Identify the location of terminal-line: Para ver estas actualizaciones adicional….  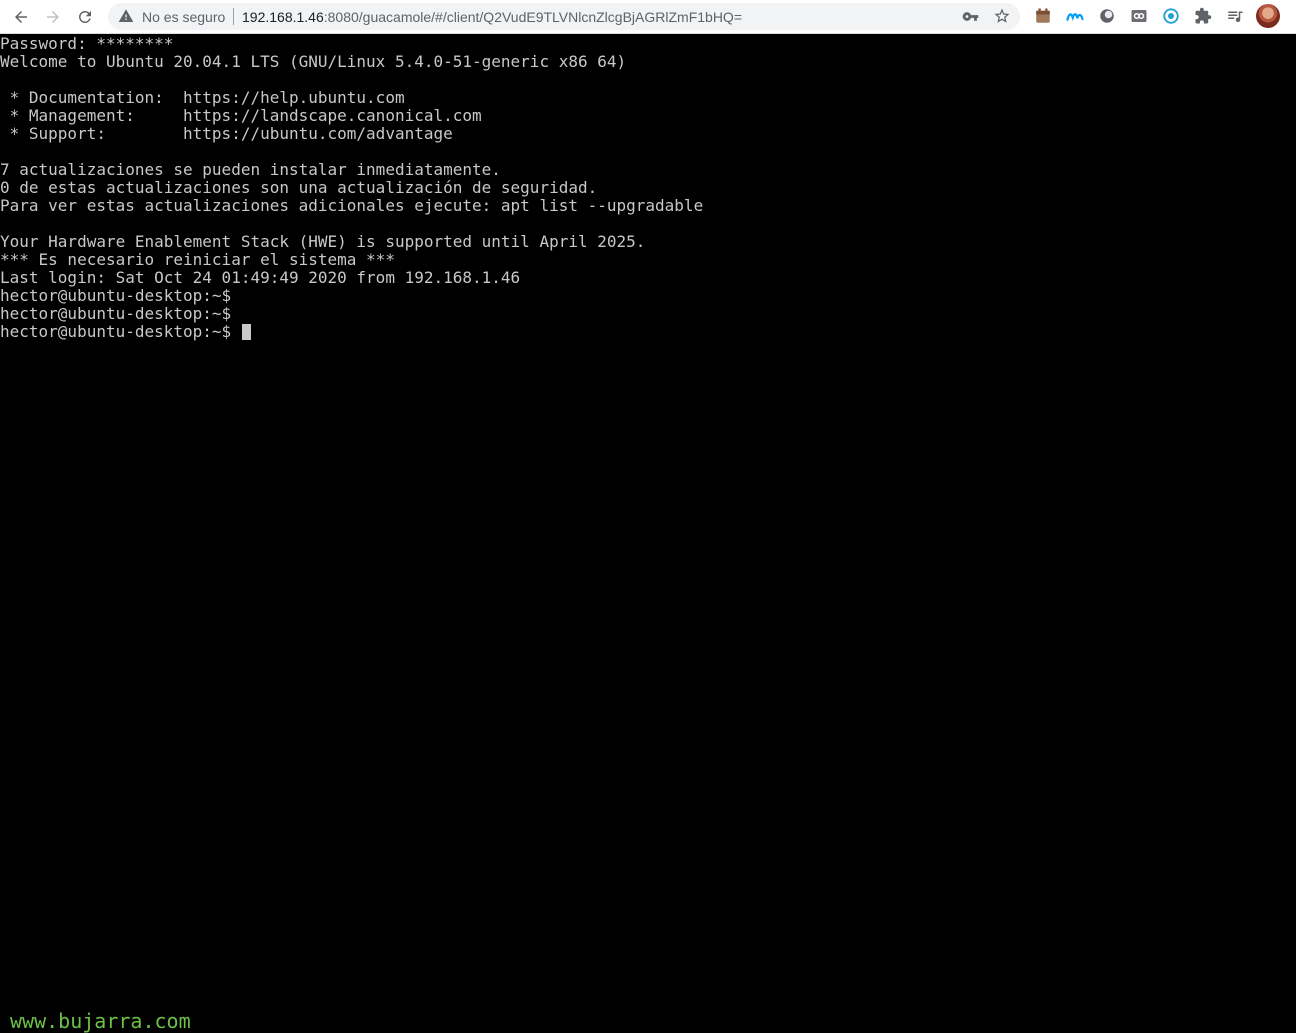
(352, 205).